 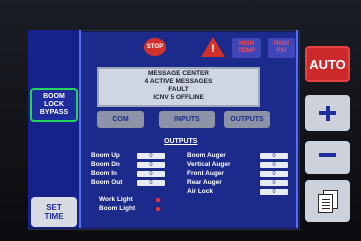 What do you see at coordinates (105, 155) in the screenshot?
I see `output-label: Boom Up` at bounding box center [105, 155].